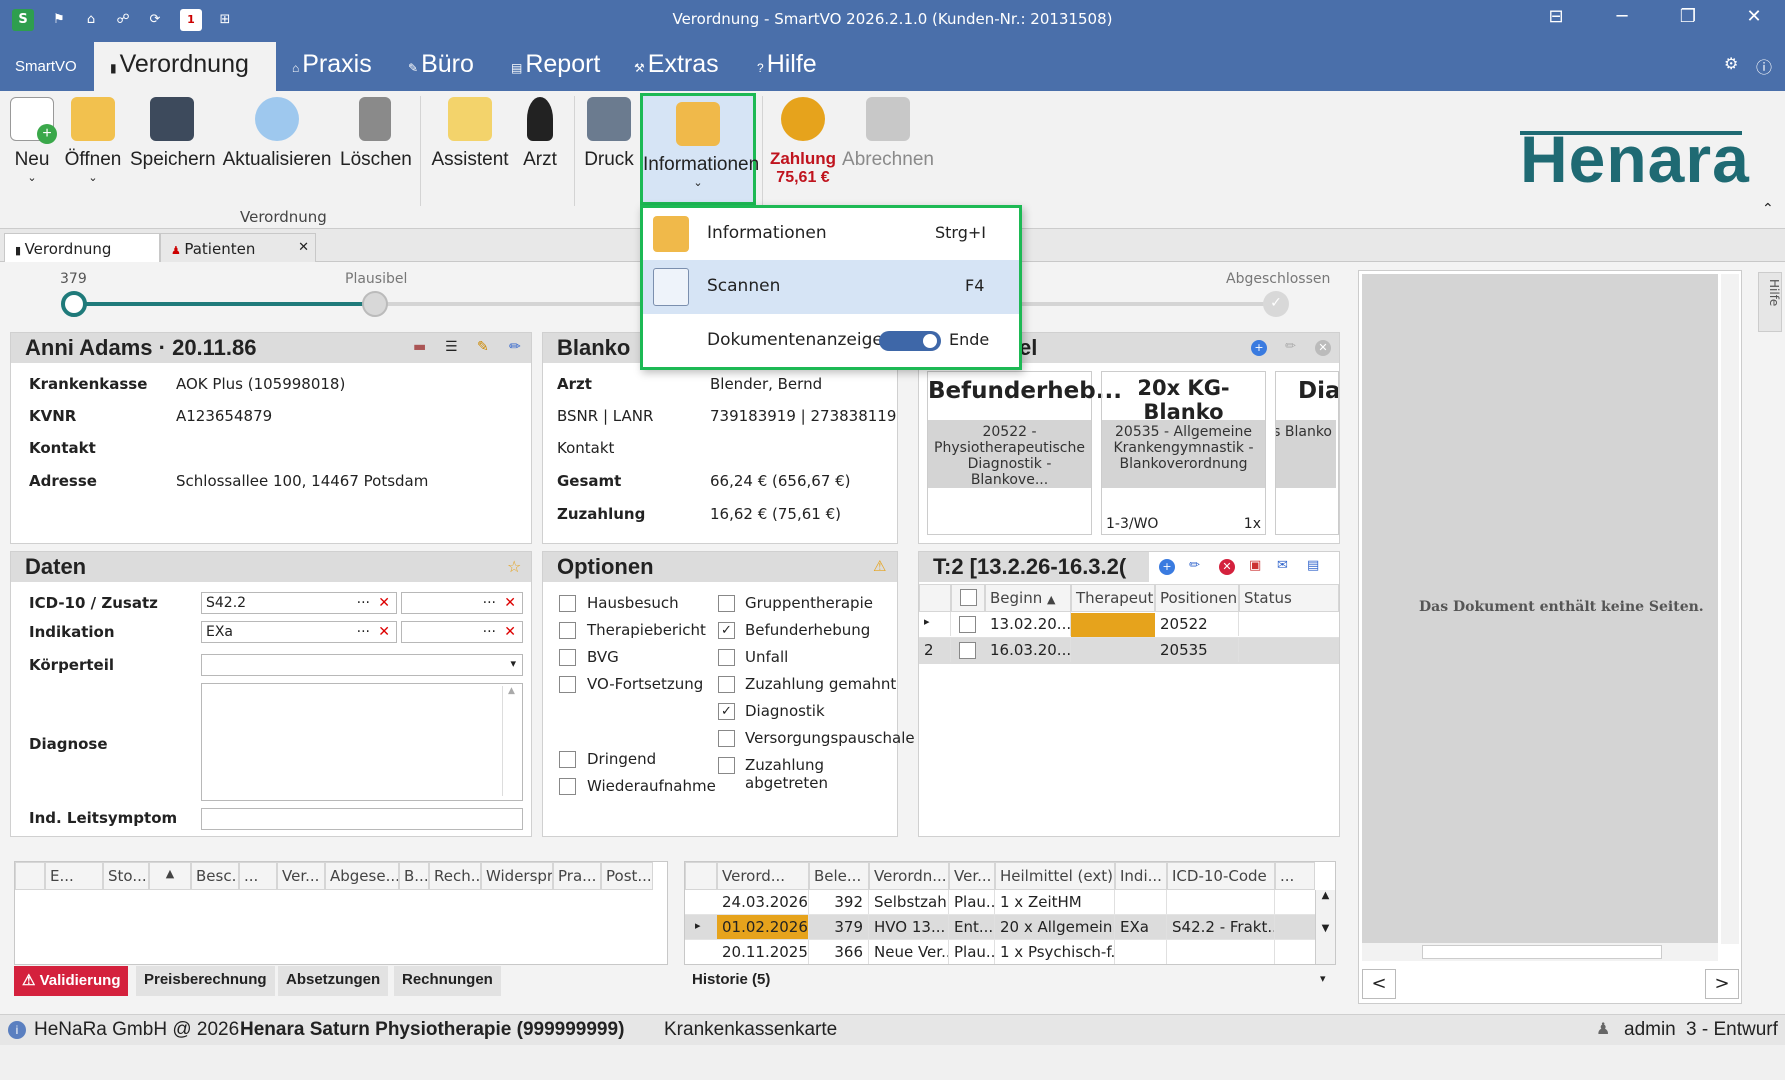  I want to click on column-header-select, so click(968, 598).